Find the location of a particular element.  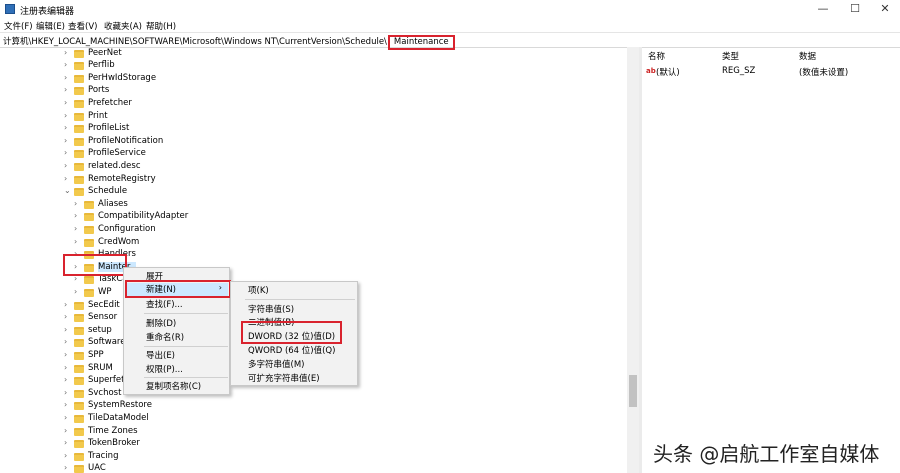

tree-node: › Svchost is located at coordinates (310, 394).